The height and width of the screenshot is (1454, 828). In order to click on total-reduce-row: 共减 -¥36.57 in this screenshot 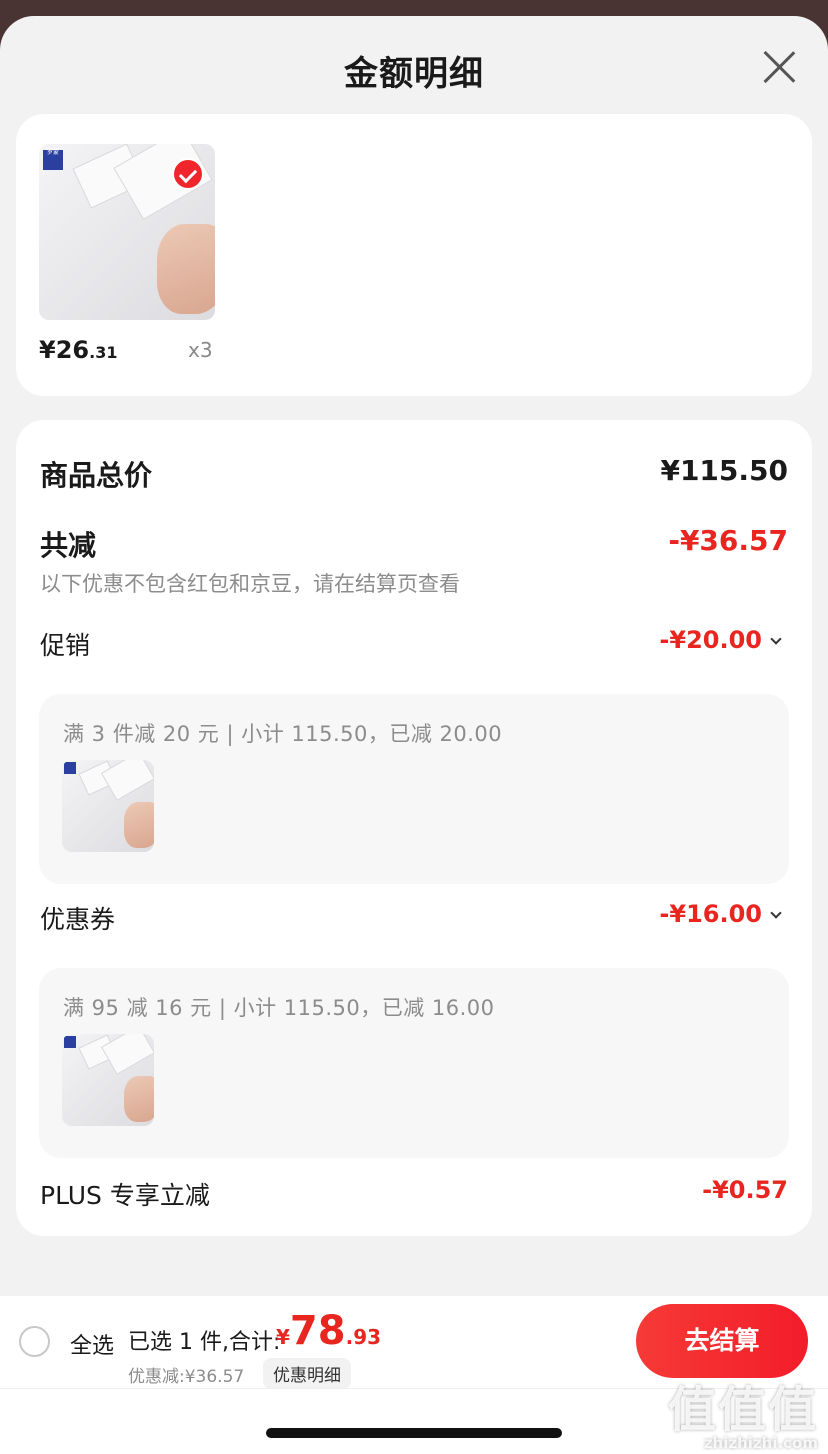, I will do `click(414, 544)`.